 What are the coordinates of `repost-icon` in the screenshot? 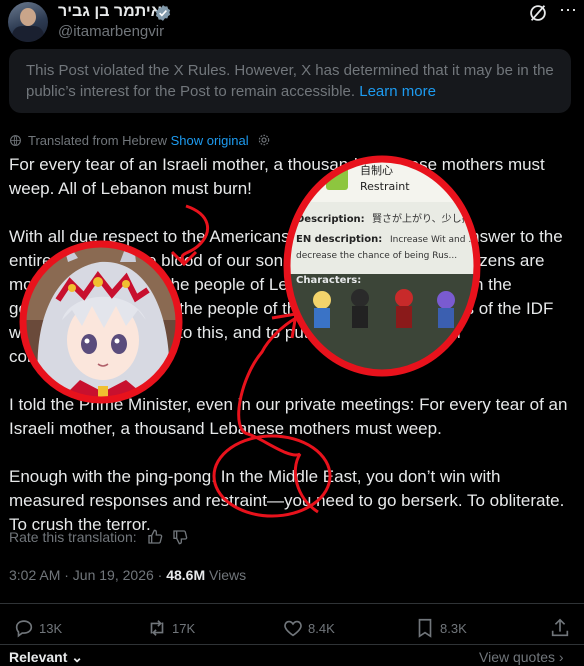 It's located at (157, 628).